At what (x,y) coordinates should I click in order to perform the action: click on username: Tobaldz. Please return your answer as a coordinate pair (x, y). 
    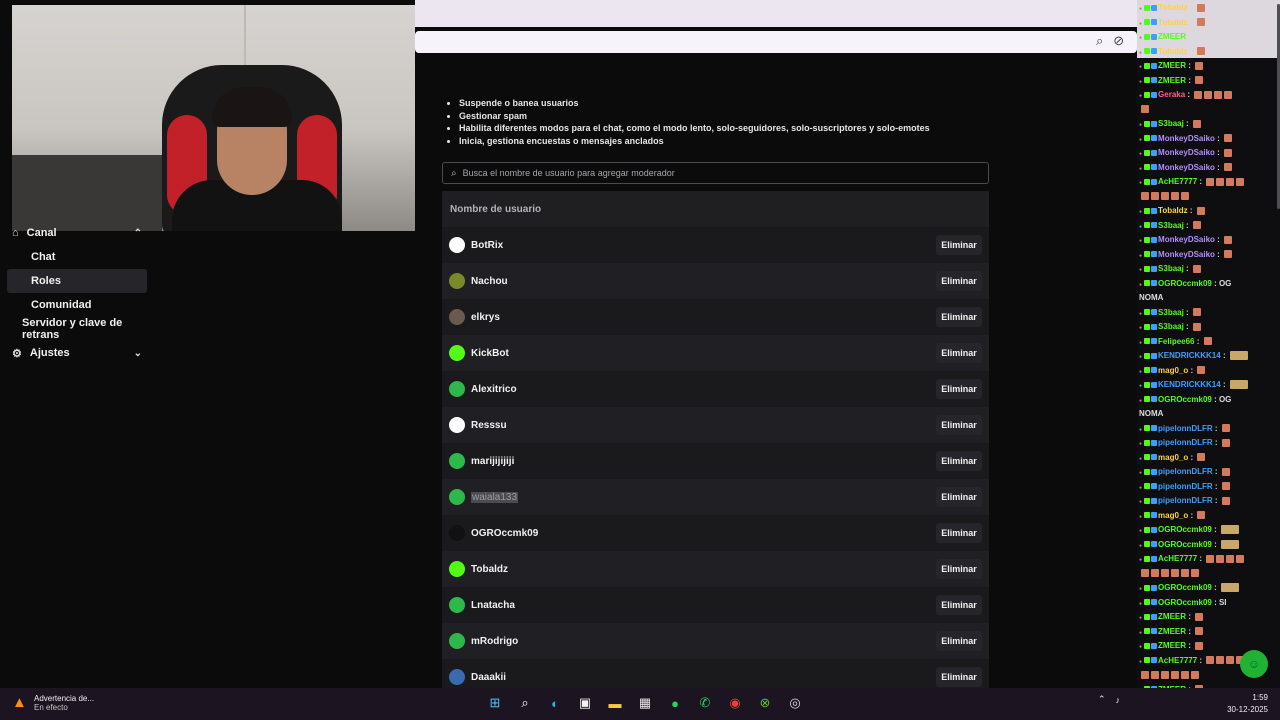
    Looking at the image, I should click on (489, 569).